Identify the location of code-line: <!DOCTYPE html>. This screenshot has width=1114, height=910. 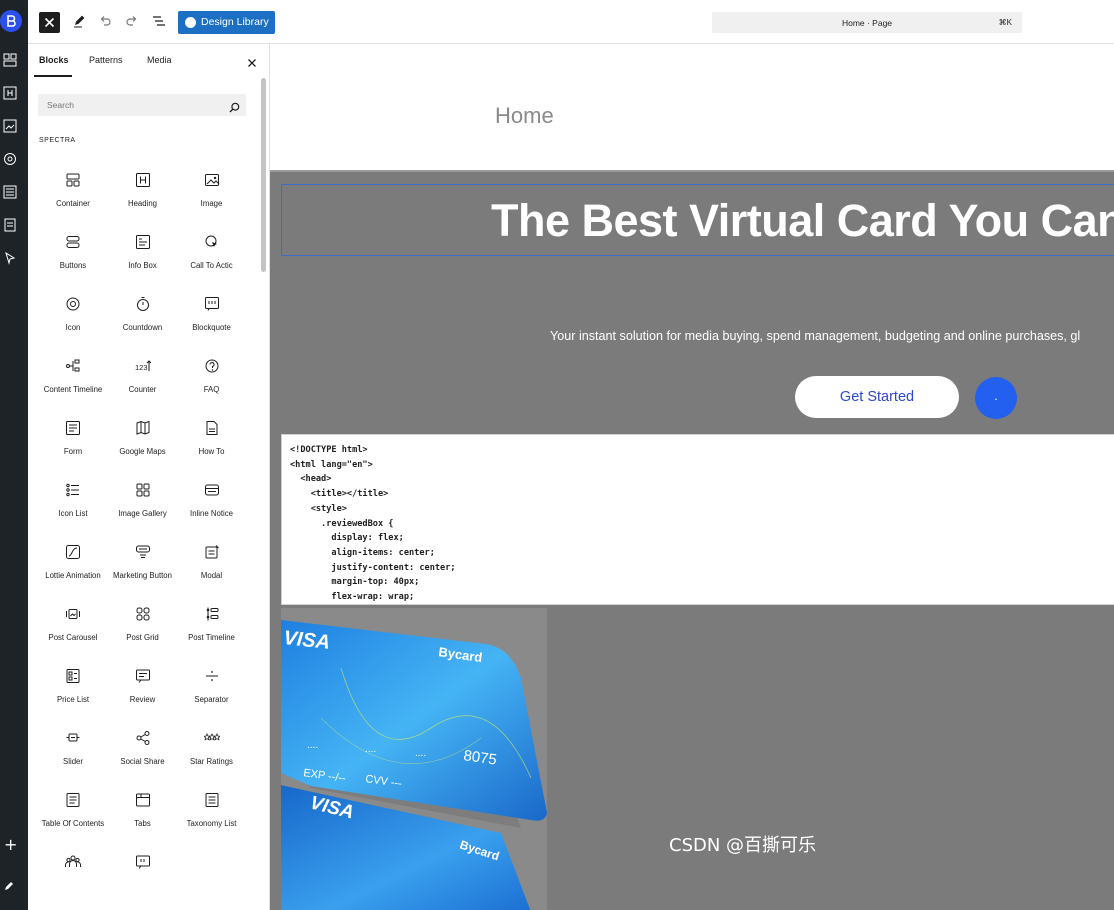
(329, 450).